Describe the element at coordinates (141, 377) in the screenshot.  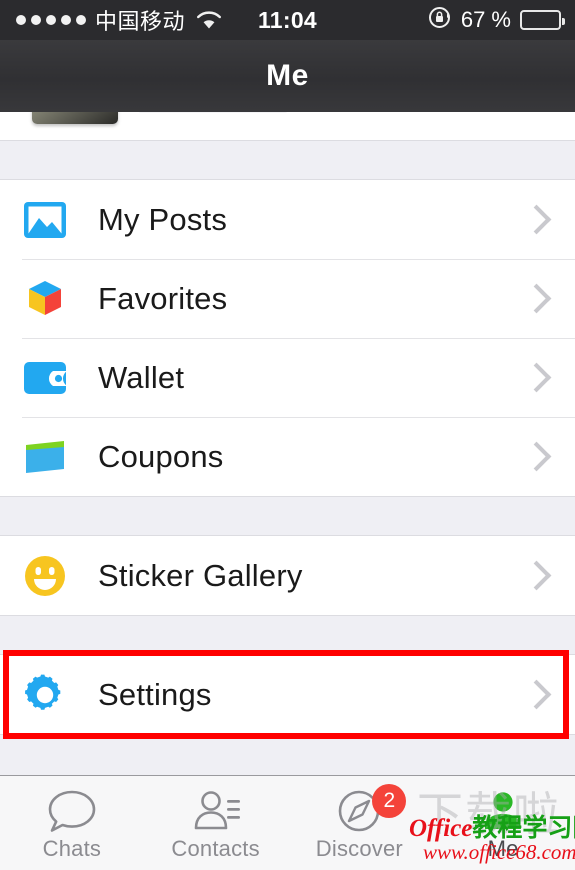
I see `list-item-label: Wallet` at that location.